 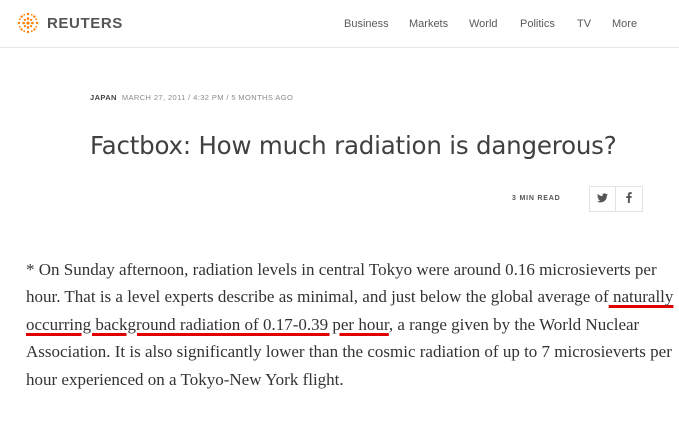 I want to click on twitter-share-button, so click(x=602, y=199).